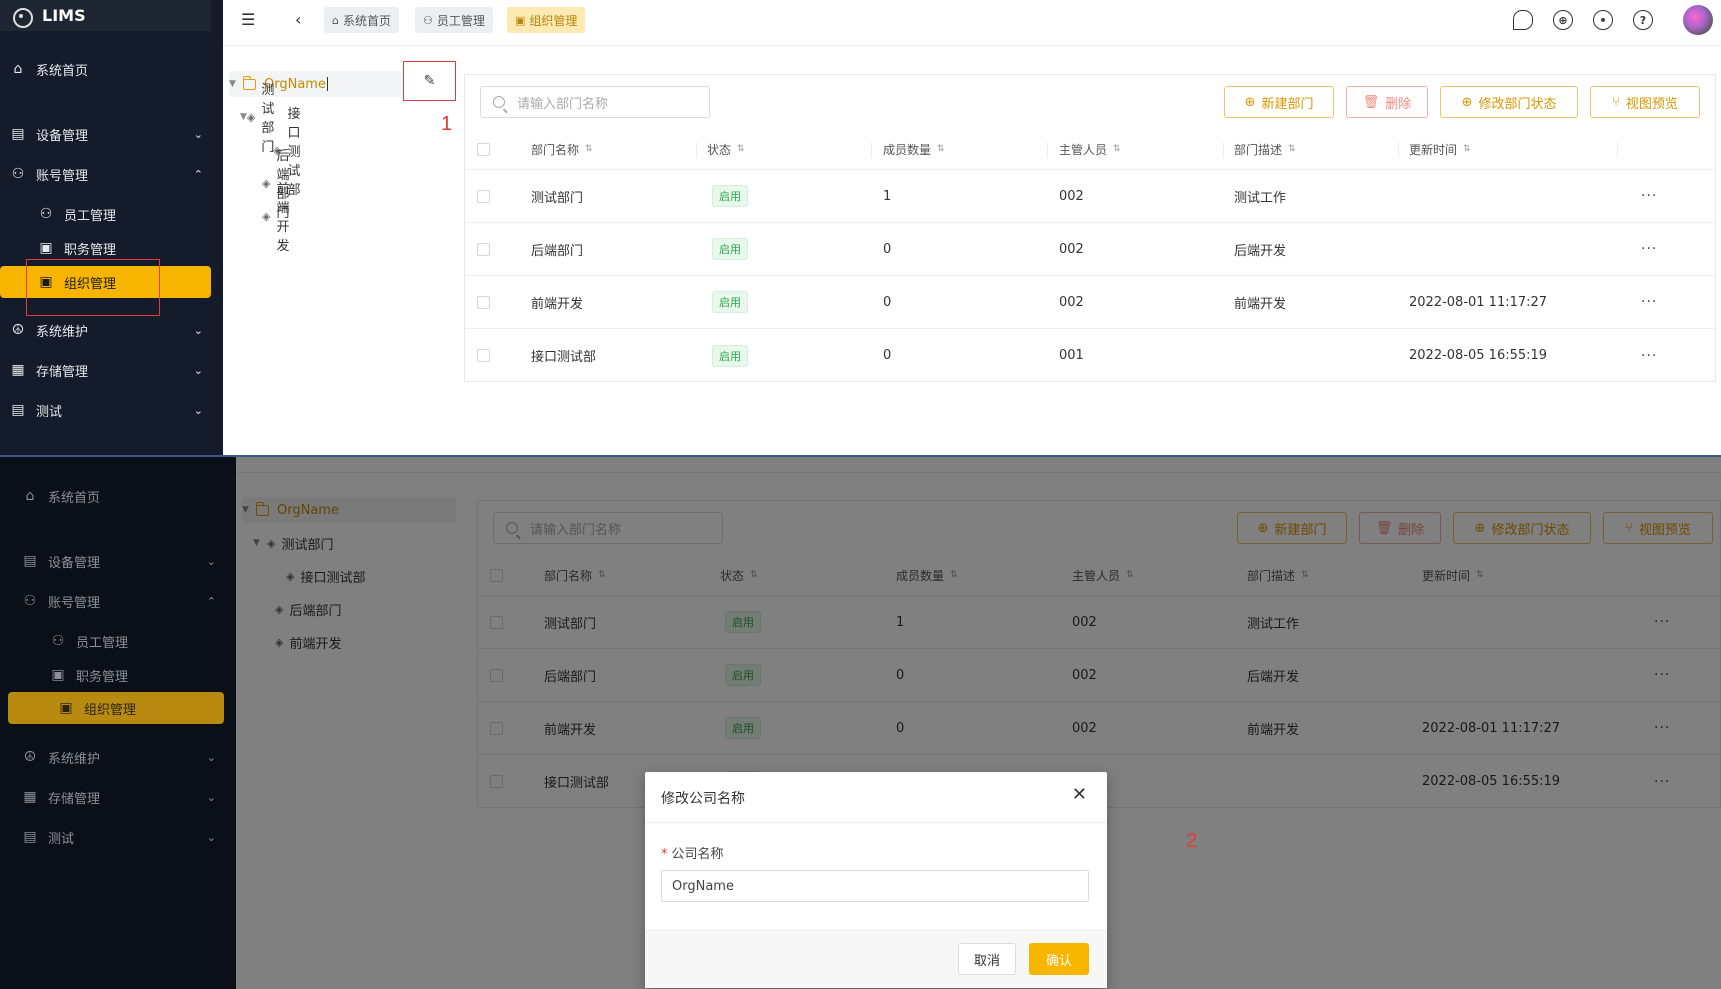 The height and width of the screenshot is (989, 1721). What do you see at coordinates (105, 15) in the screenshot?
I see `app-logo: LIMS` at bounding box center [105, 15].